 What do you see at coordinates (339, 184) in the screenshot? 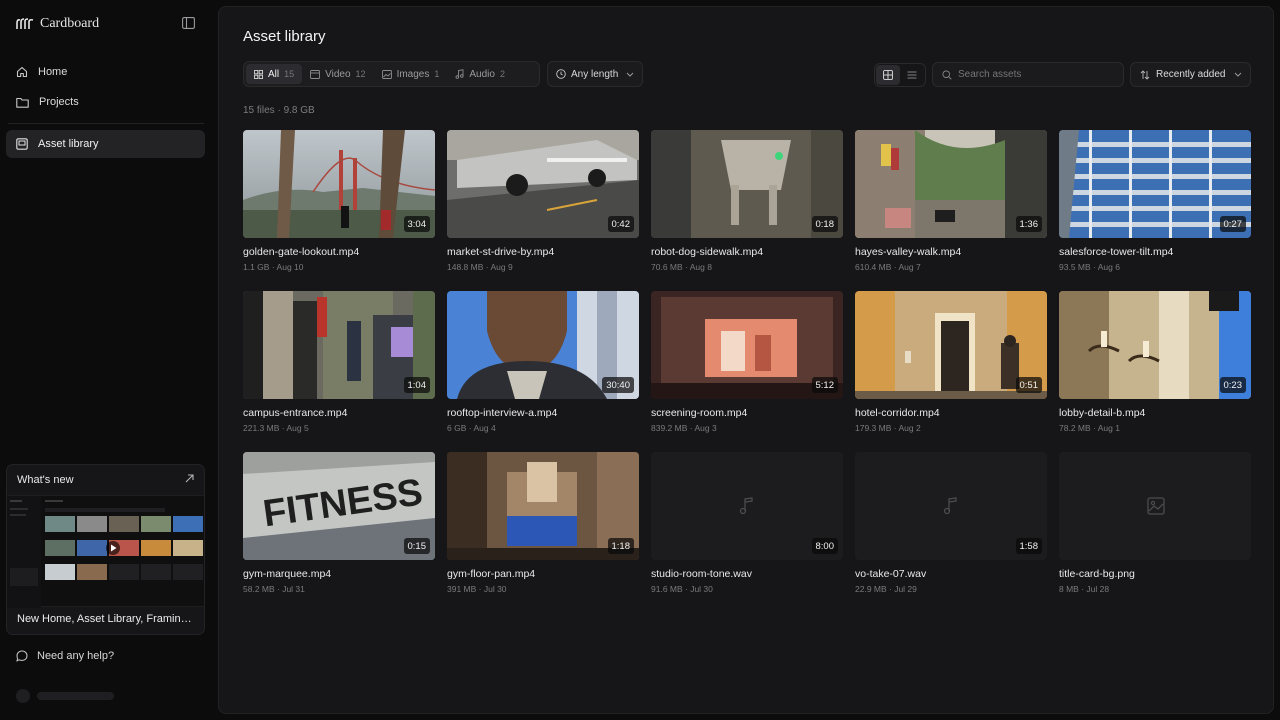
I see `asset-thumbnail: 3:04` at bounding box center [339, 184].